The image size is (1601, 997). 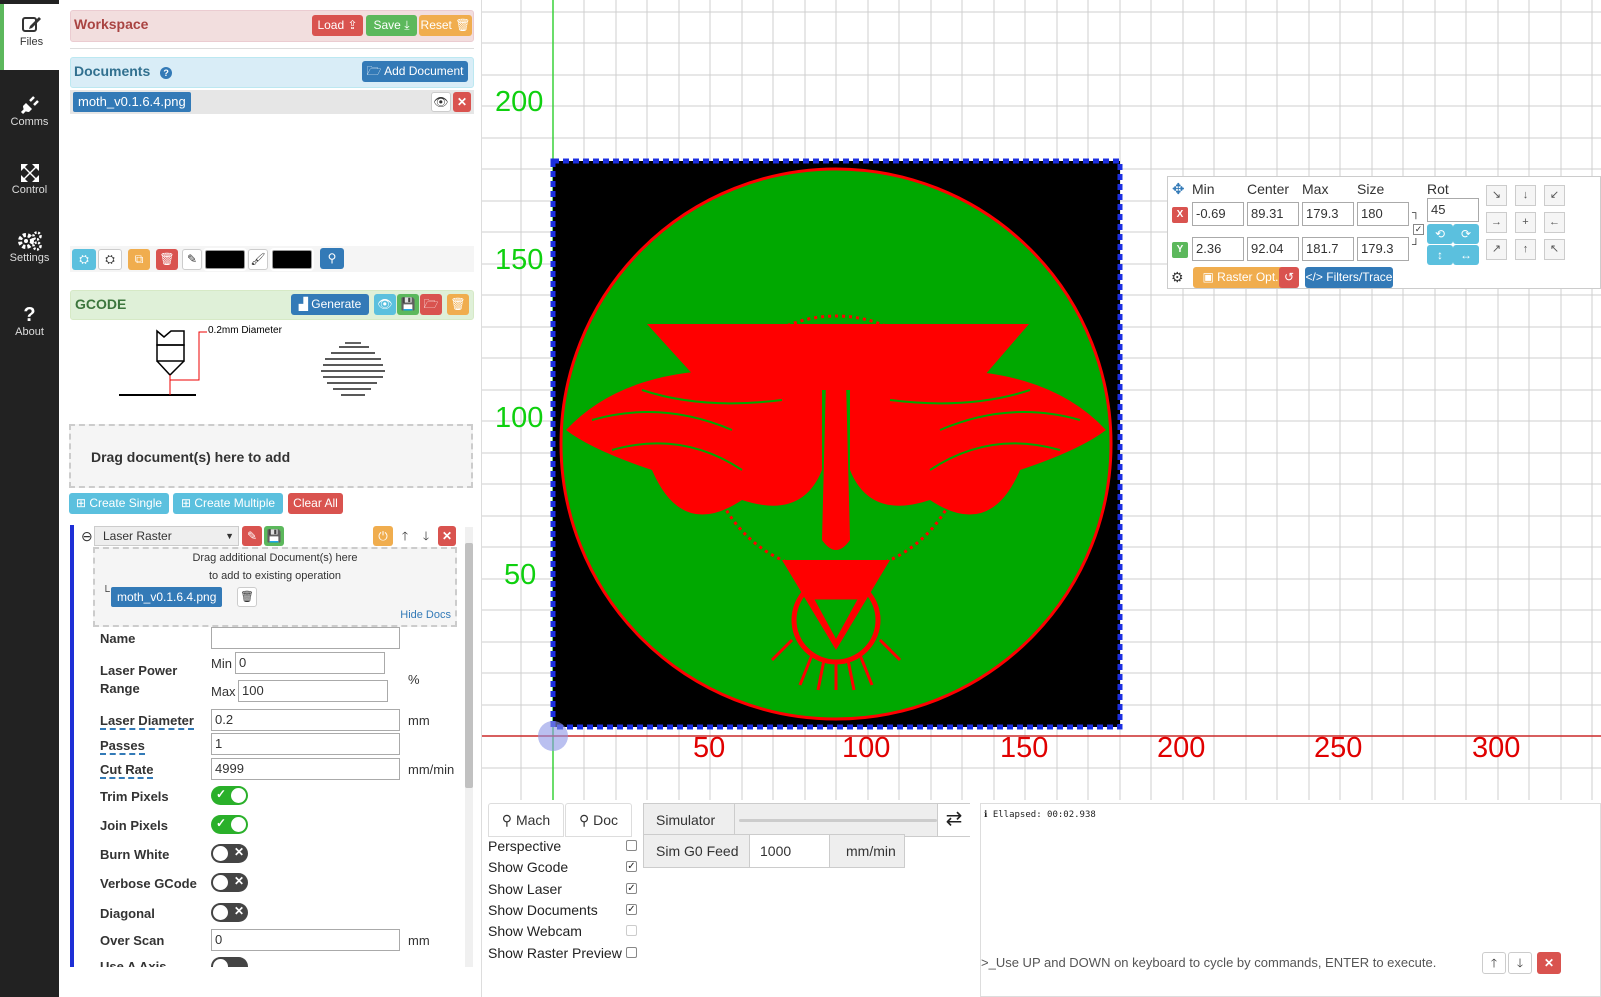 What do you see at coordinates (1494, 963) in the screenshot?
I see `history-up-icon: 🡑` at bounding box center [1494, 963].